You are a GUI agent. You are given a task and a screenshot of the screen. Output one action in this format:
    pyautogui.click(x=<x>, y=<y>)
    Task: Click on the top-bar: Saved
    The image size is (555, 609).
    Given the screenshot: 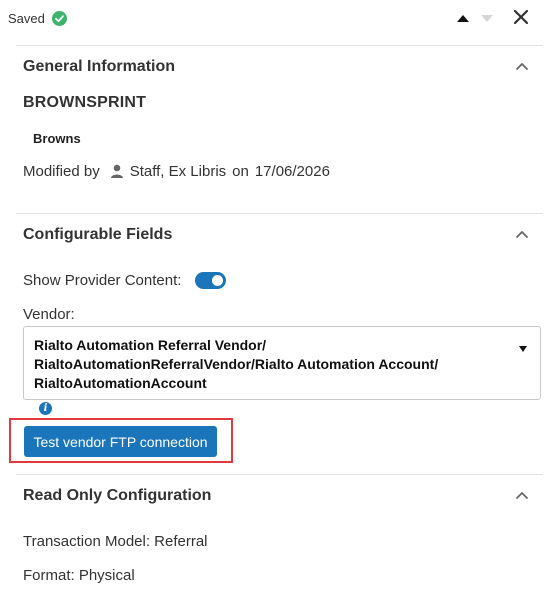 What is the action you would take?
    pyautogui.click(x=277, y=20)
    